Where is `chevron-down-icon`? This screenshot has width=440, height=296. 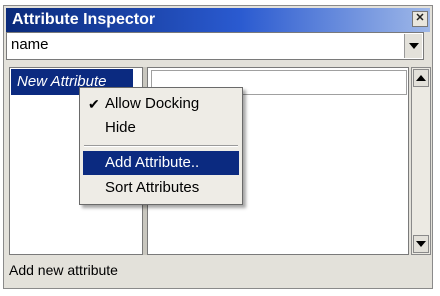 chevron-down-icon is located at coordinates (414, 46).